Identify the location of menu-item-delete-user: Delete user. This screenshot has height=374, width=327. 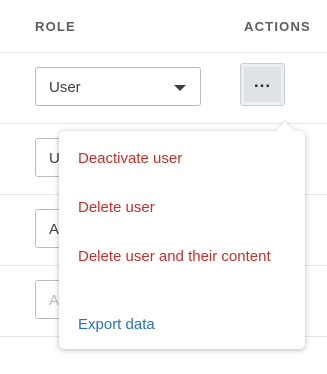
(183, 207).